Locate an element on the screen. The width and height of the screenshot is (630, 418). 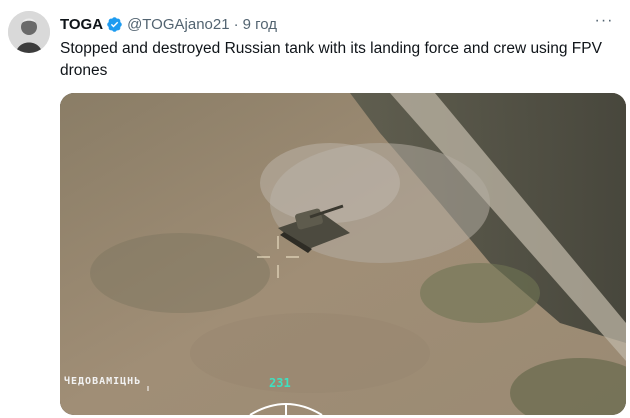
author-handle: @TOGAjano21 is located at coordinates (178, 24).